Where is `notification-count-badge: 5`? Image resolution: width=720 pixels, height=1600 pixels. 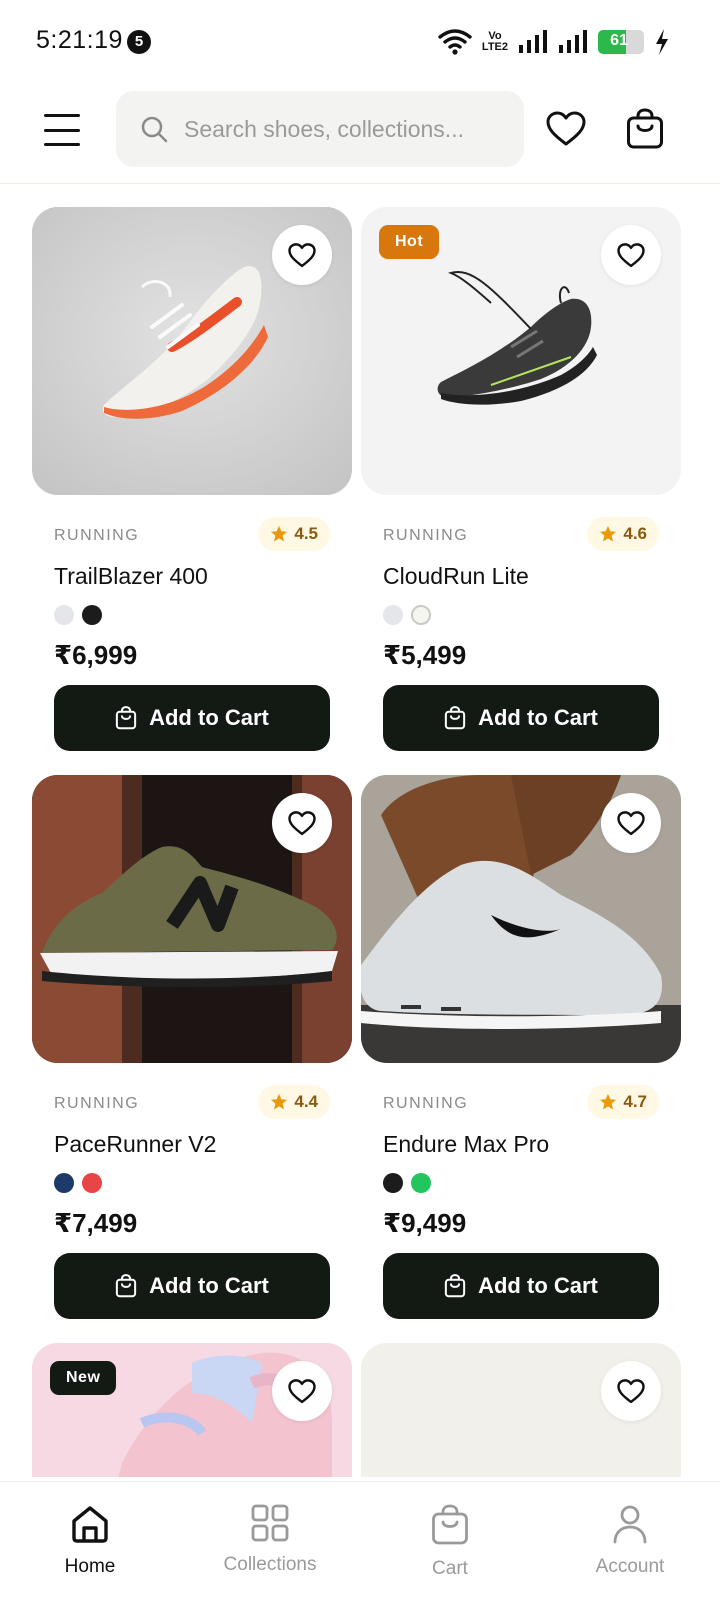
notification-count-badge: 5 is located at coordinates (139, 42).